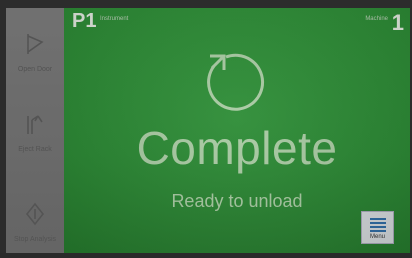 This screenshot has width=412, height=258. Describe the element at coordinates (237, 201) in the screenshot. I see `substatus-text: Ready to unload` at that location.